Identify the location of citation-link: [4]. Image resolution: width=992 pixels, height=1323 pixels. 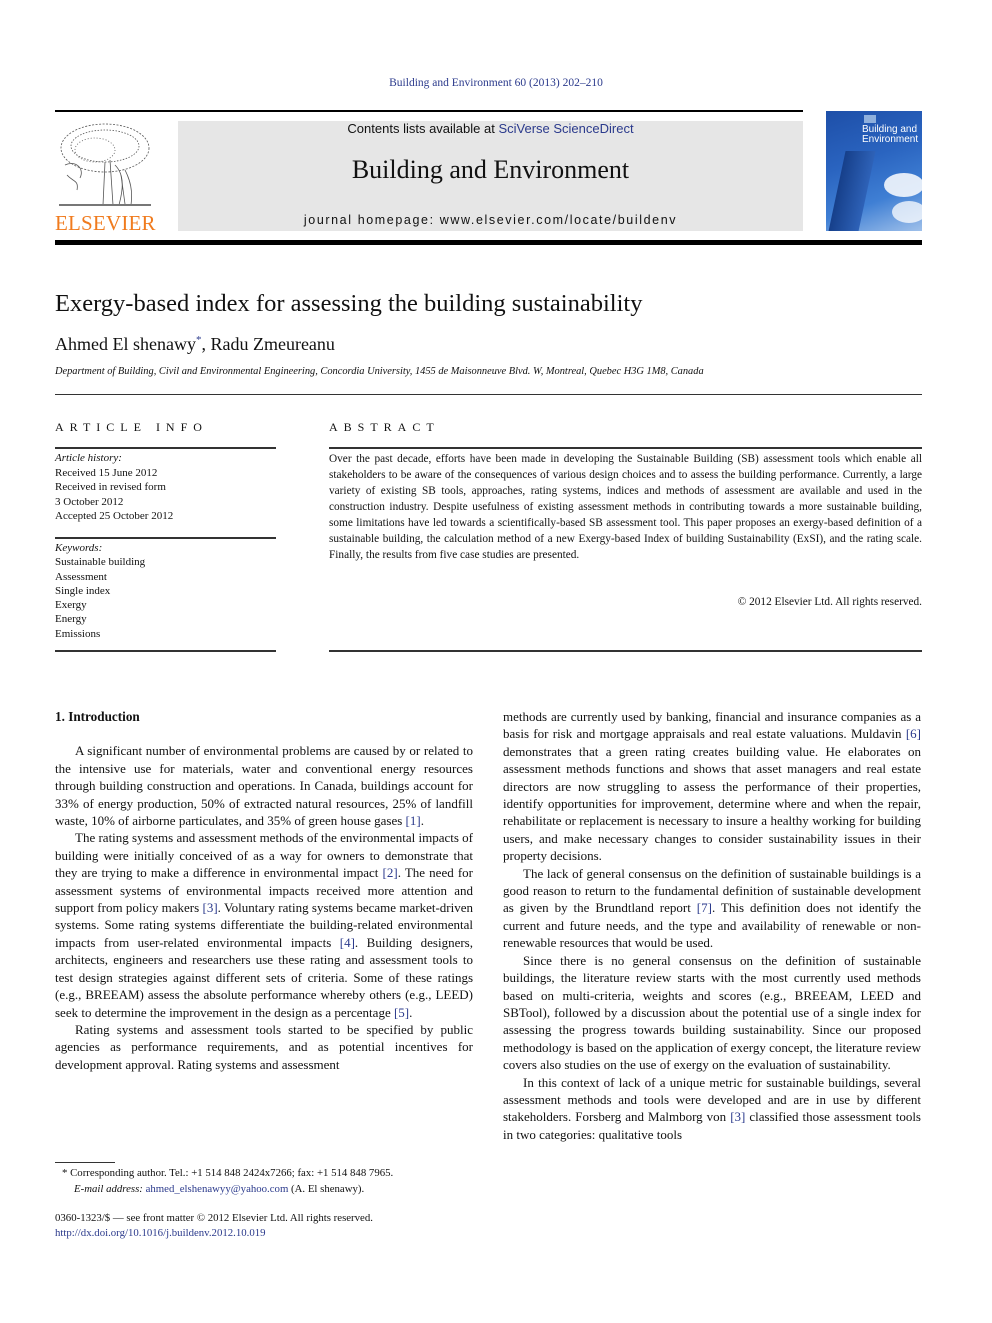
(347, 942).